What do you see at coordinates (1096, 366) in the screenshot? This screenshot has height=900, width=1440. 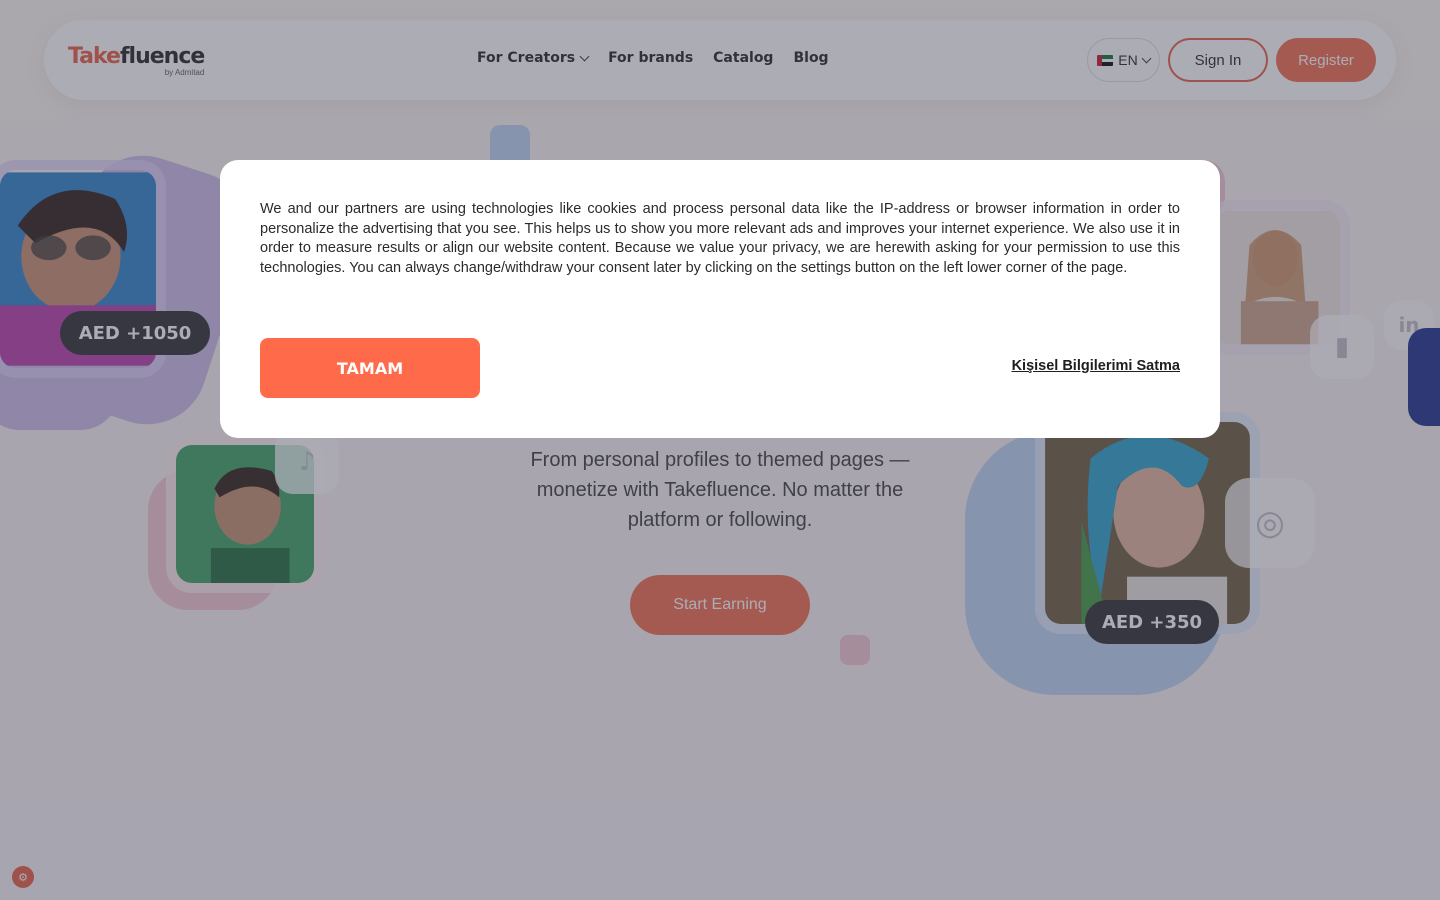 I see `do-not-sell-link: Kişisel Bilgilerimi Satma` at bounding box center [1096, 366].